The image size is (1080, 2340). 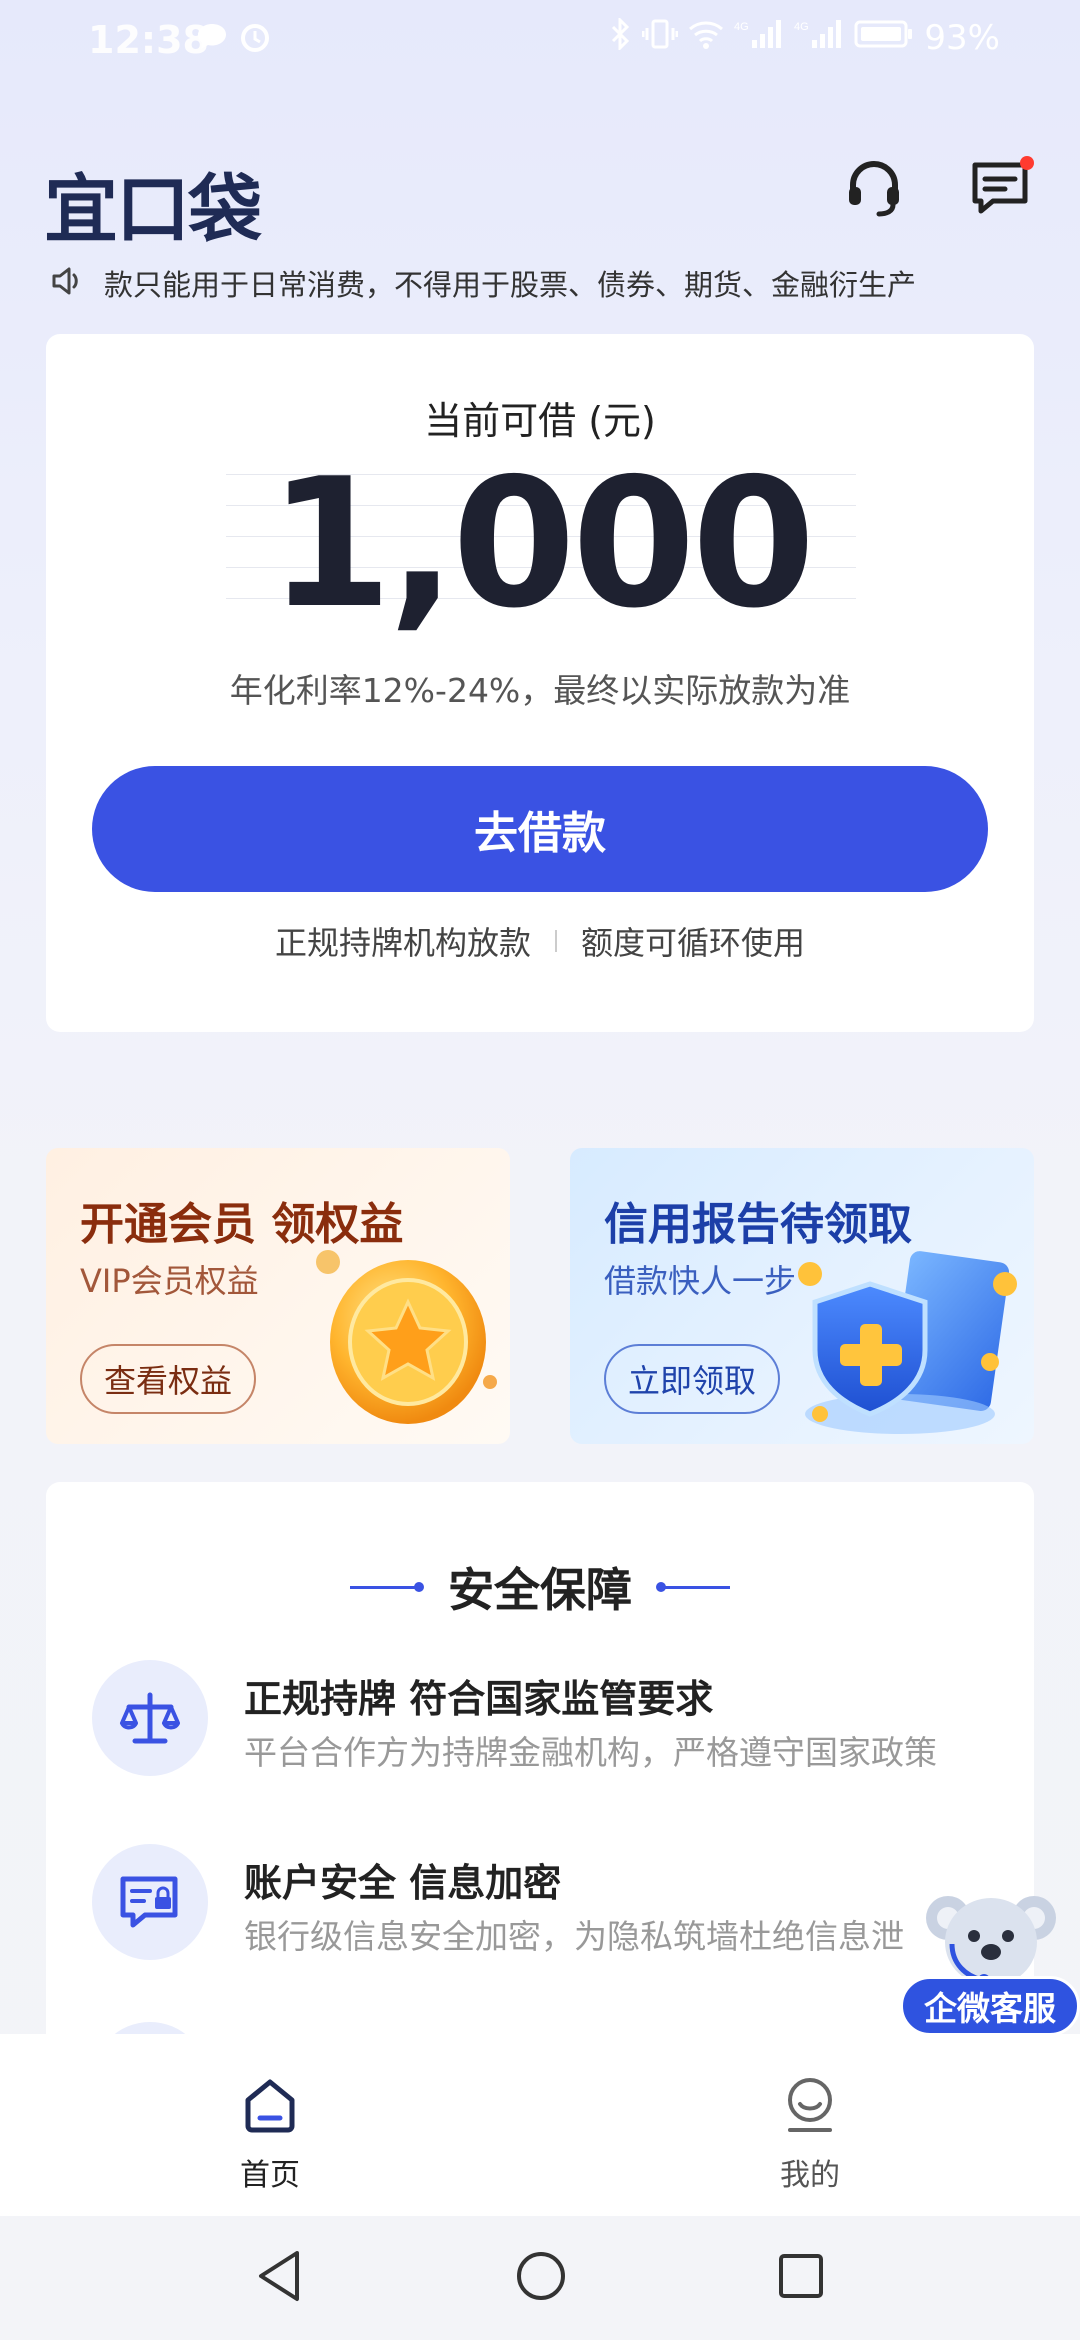 I want to click on back-icon, so click(x=280, y=2278).